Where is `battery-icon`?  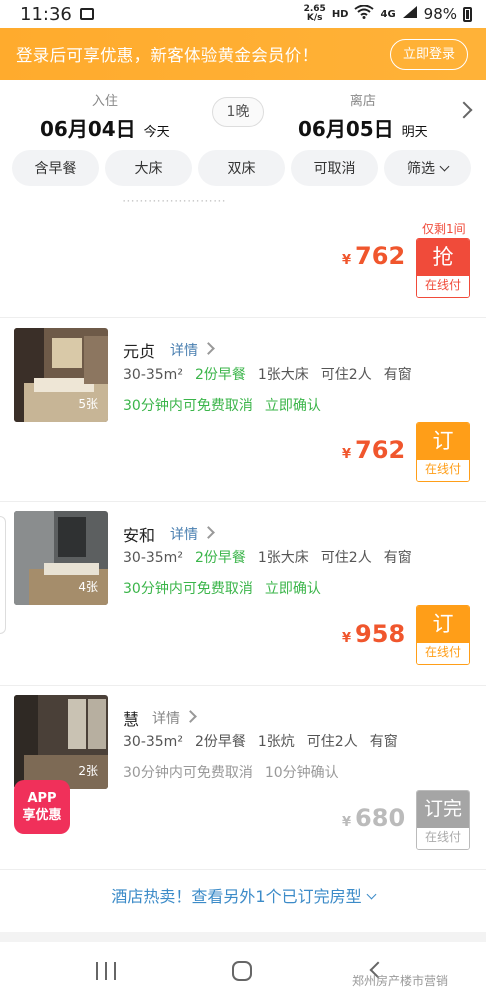 battery-icon is located at coordinates (467, 14).